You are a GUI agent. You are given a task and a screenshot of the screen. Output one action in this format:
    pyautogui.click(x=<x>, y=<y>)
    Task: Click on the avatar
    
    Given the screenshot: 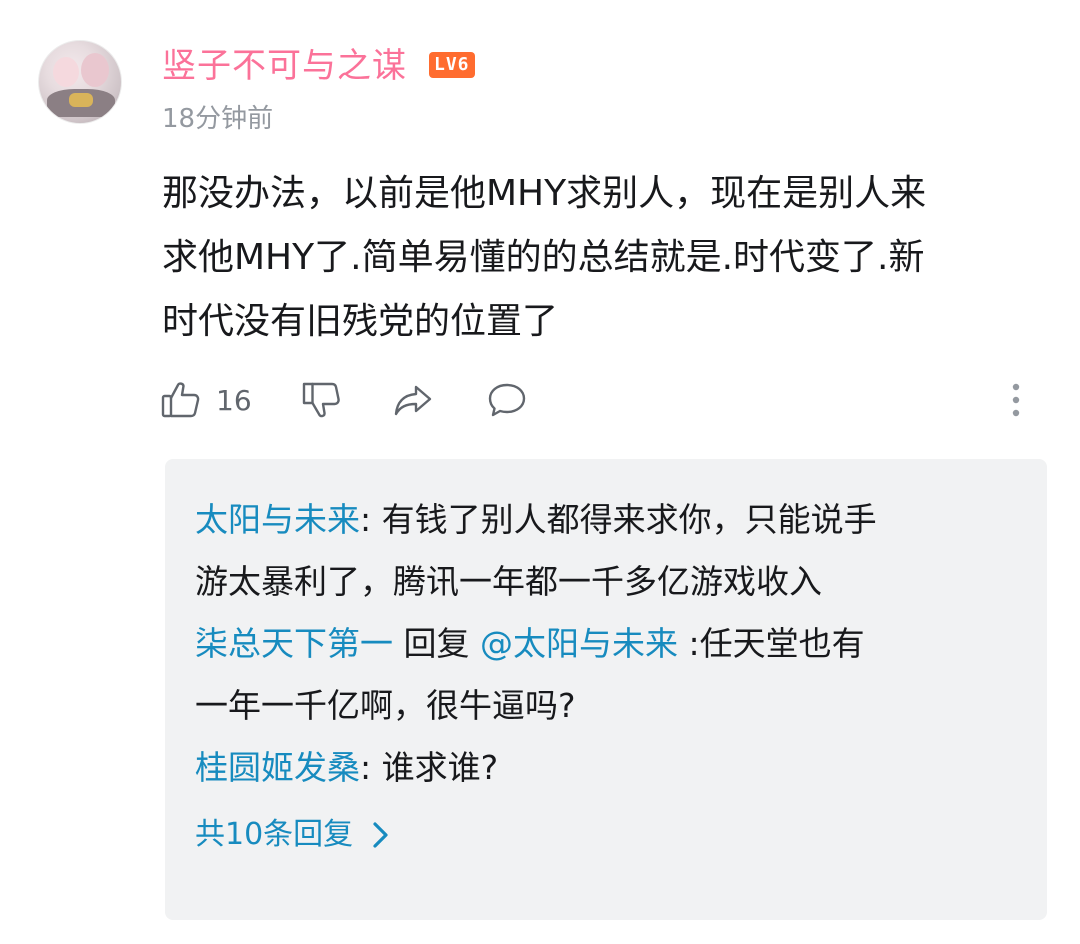 What is the action you would take?
    pyautogui.click(x=80, y=82)
    